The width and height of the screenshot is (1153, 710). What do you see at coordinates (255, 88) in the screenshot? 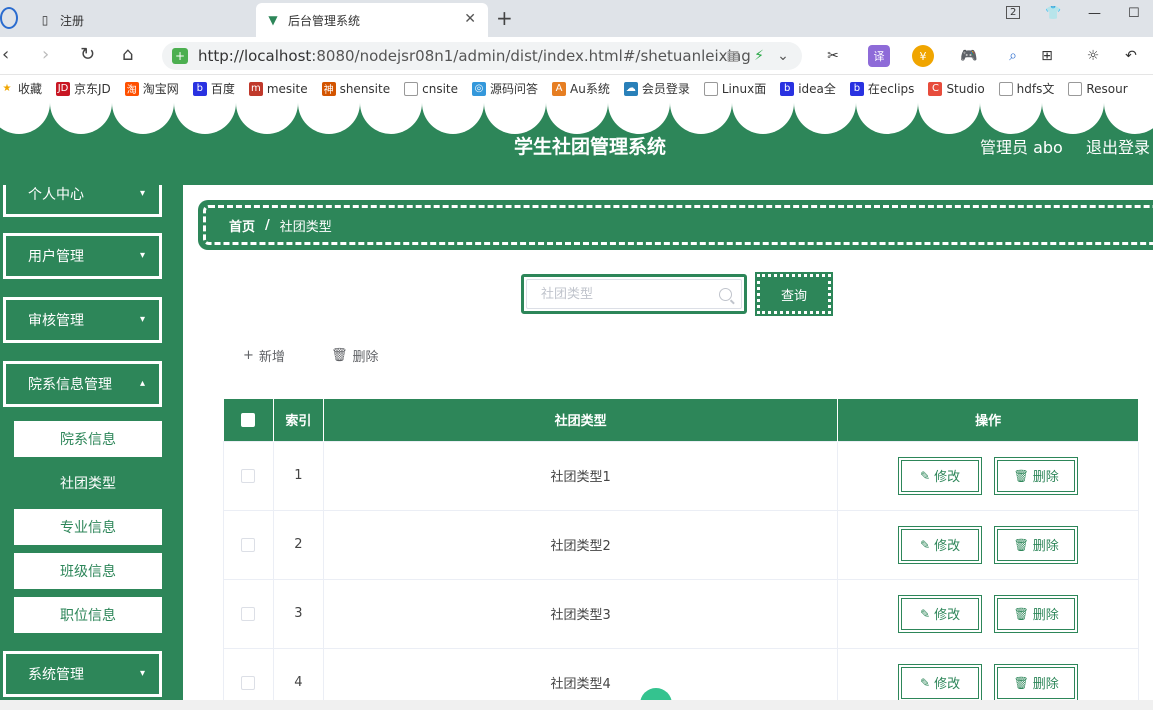
I see `mesite-icon: m` at bounding box center [255, 88].